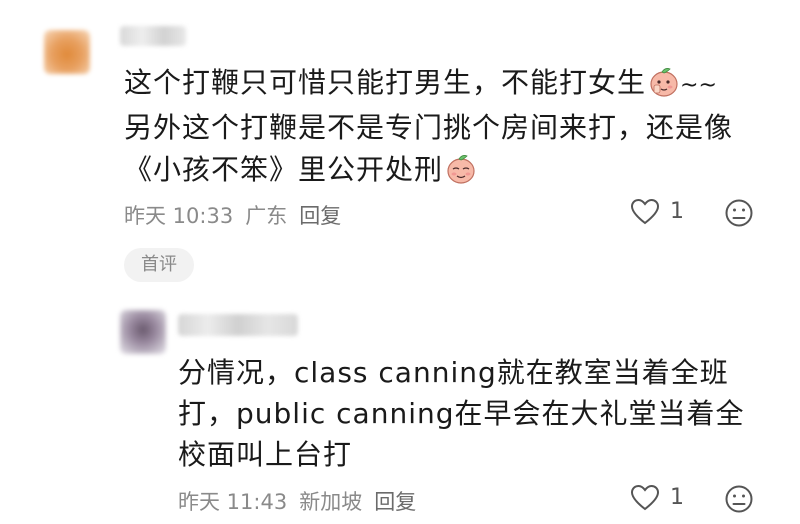 This screenshot has height=524, width=800. What do you see at coordinates (143, 332) in the screenshot?
I see `replier-avatar` at bounding box center [143, 332].